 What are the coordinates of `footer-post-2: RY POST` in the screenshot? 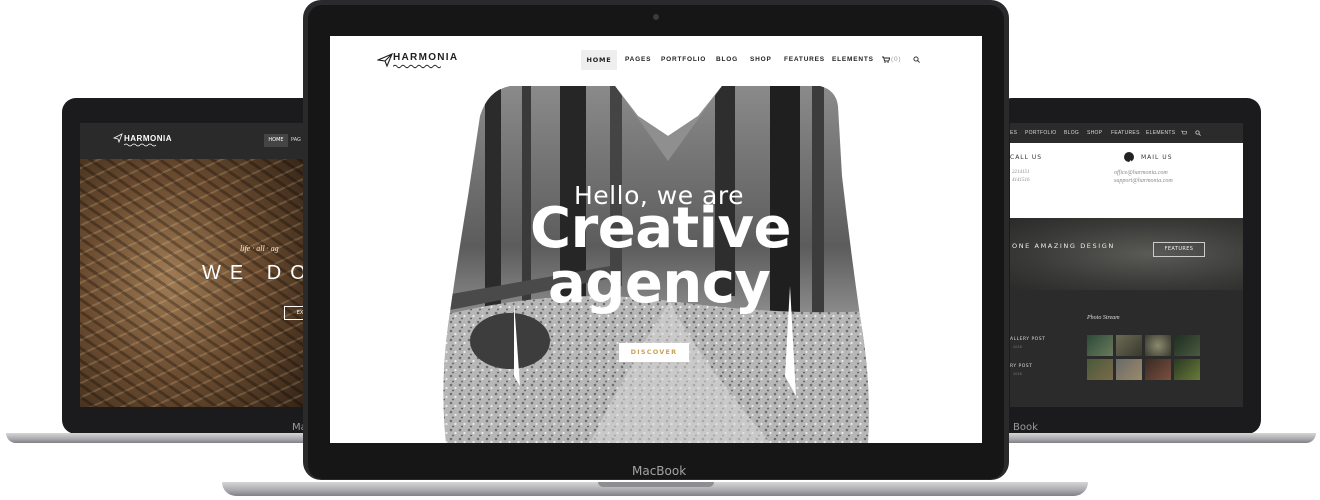 It's located at (1021, 366).